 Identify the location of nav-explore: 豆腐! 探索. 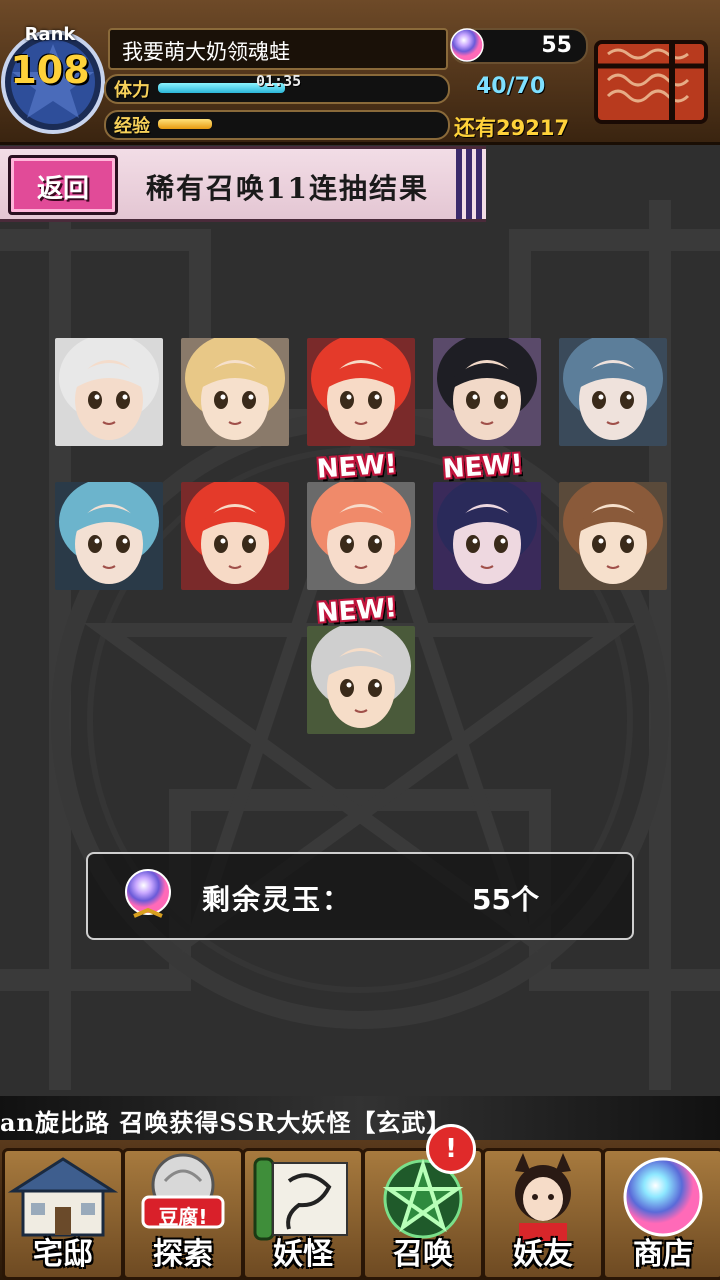
(183, 1214).